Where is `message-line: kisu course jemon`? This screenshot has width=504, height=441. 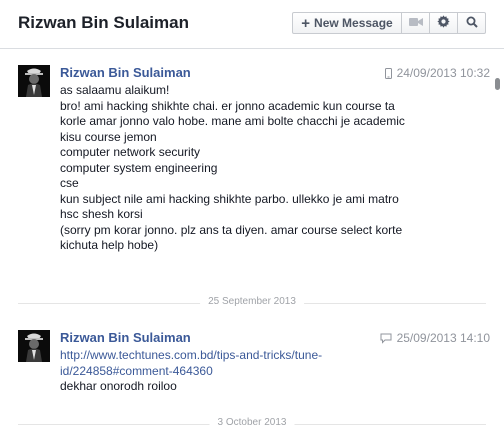 message-line: kisu course jemon is located at coordinates (108, 136).